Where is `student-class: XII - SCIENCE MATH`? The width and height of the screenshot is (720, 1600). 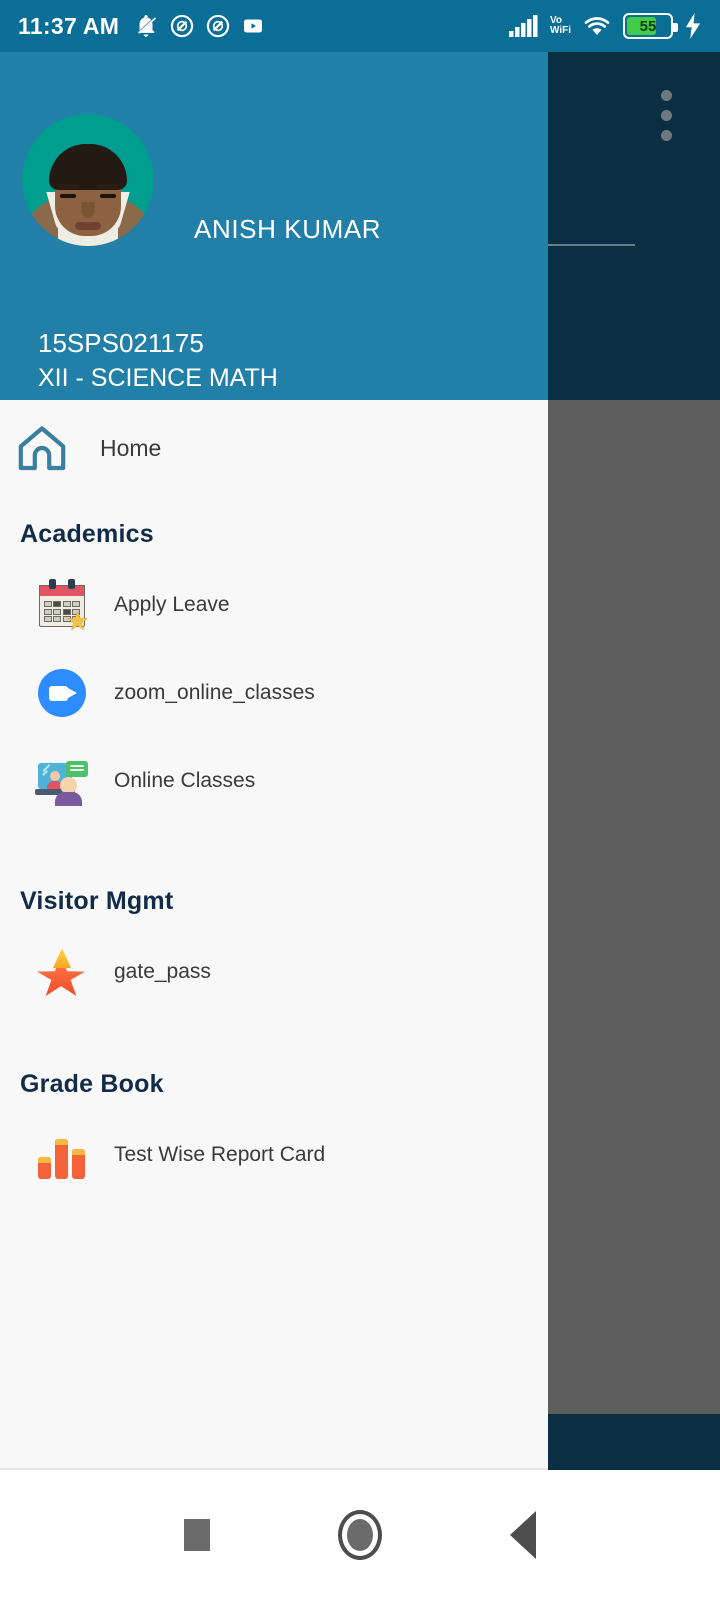
student-class: XII - SCIENCE MATH is located at coordinates (158, 378).